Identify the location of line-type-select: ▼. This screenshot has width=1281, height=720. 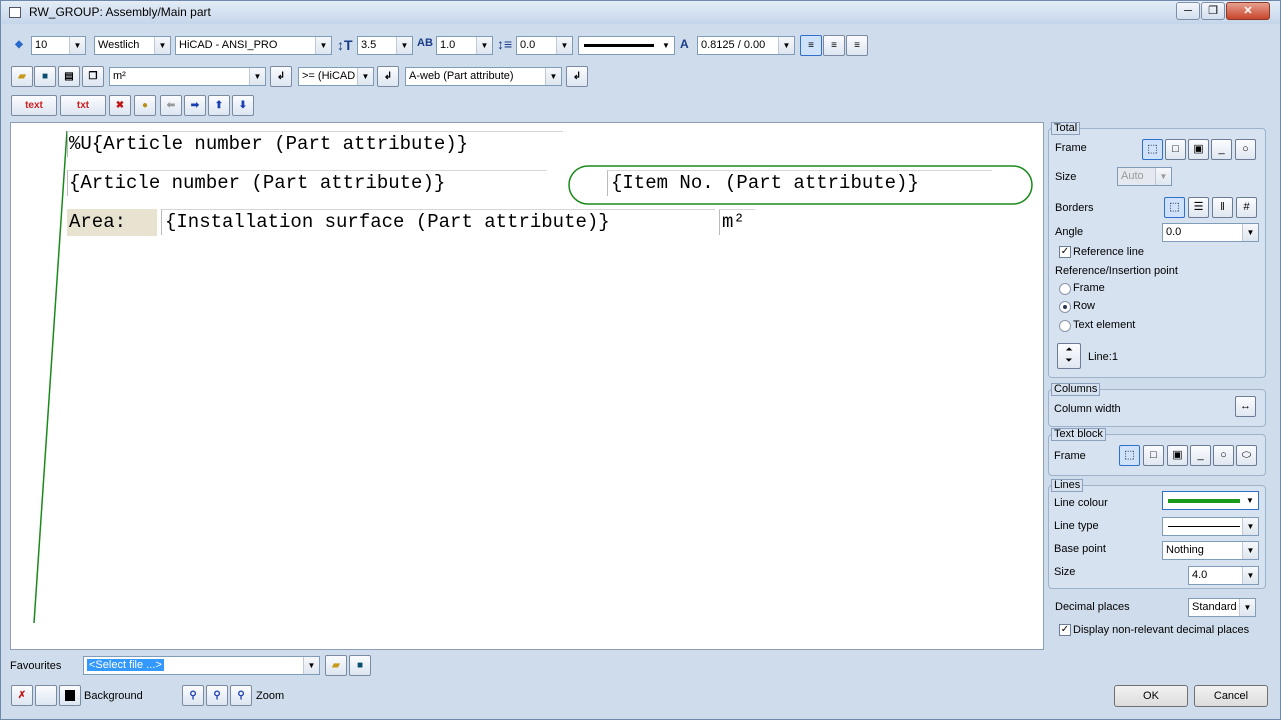
(1210, 526).